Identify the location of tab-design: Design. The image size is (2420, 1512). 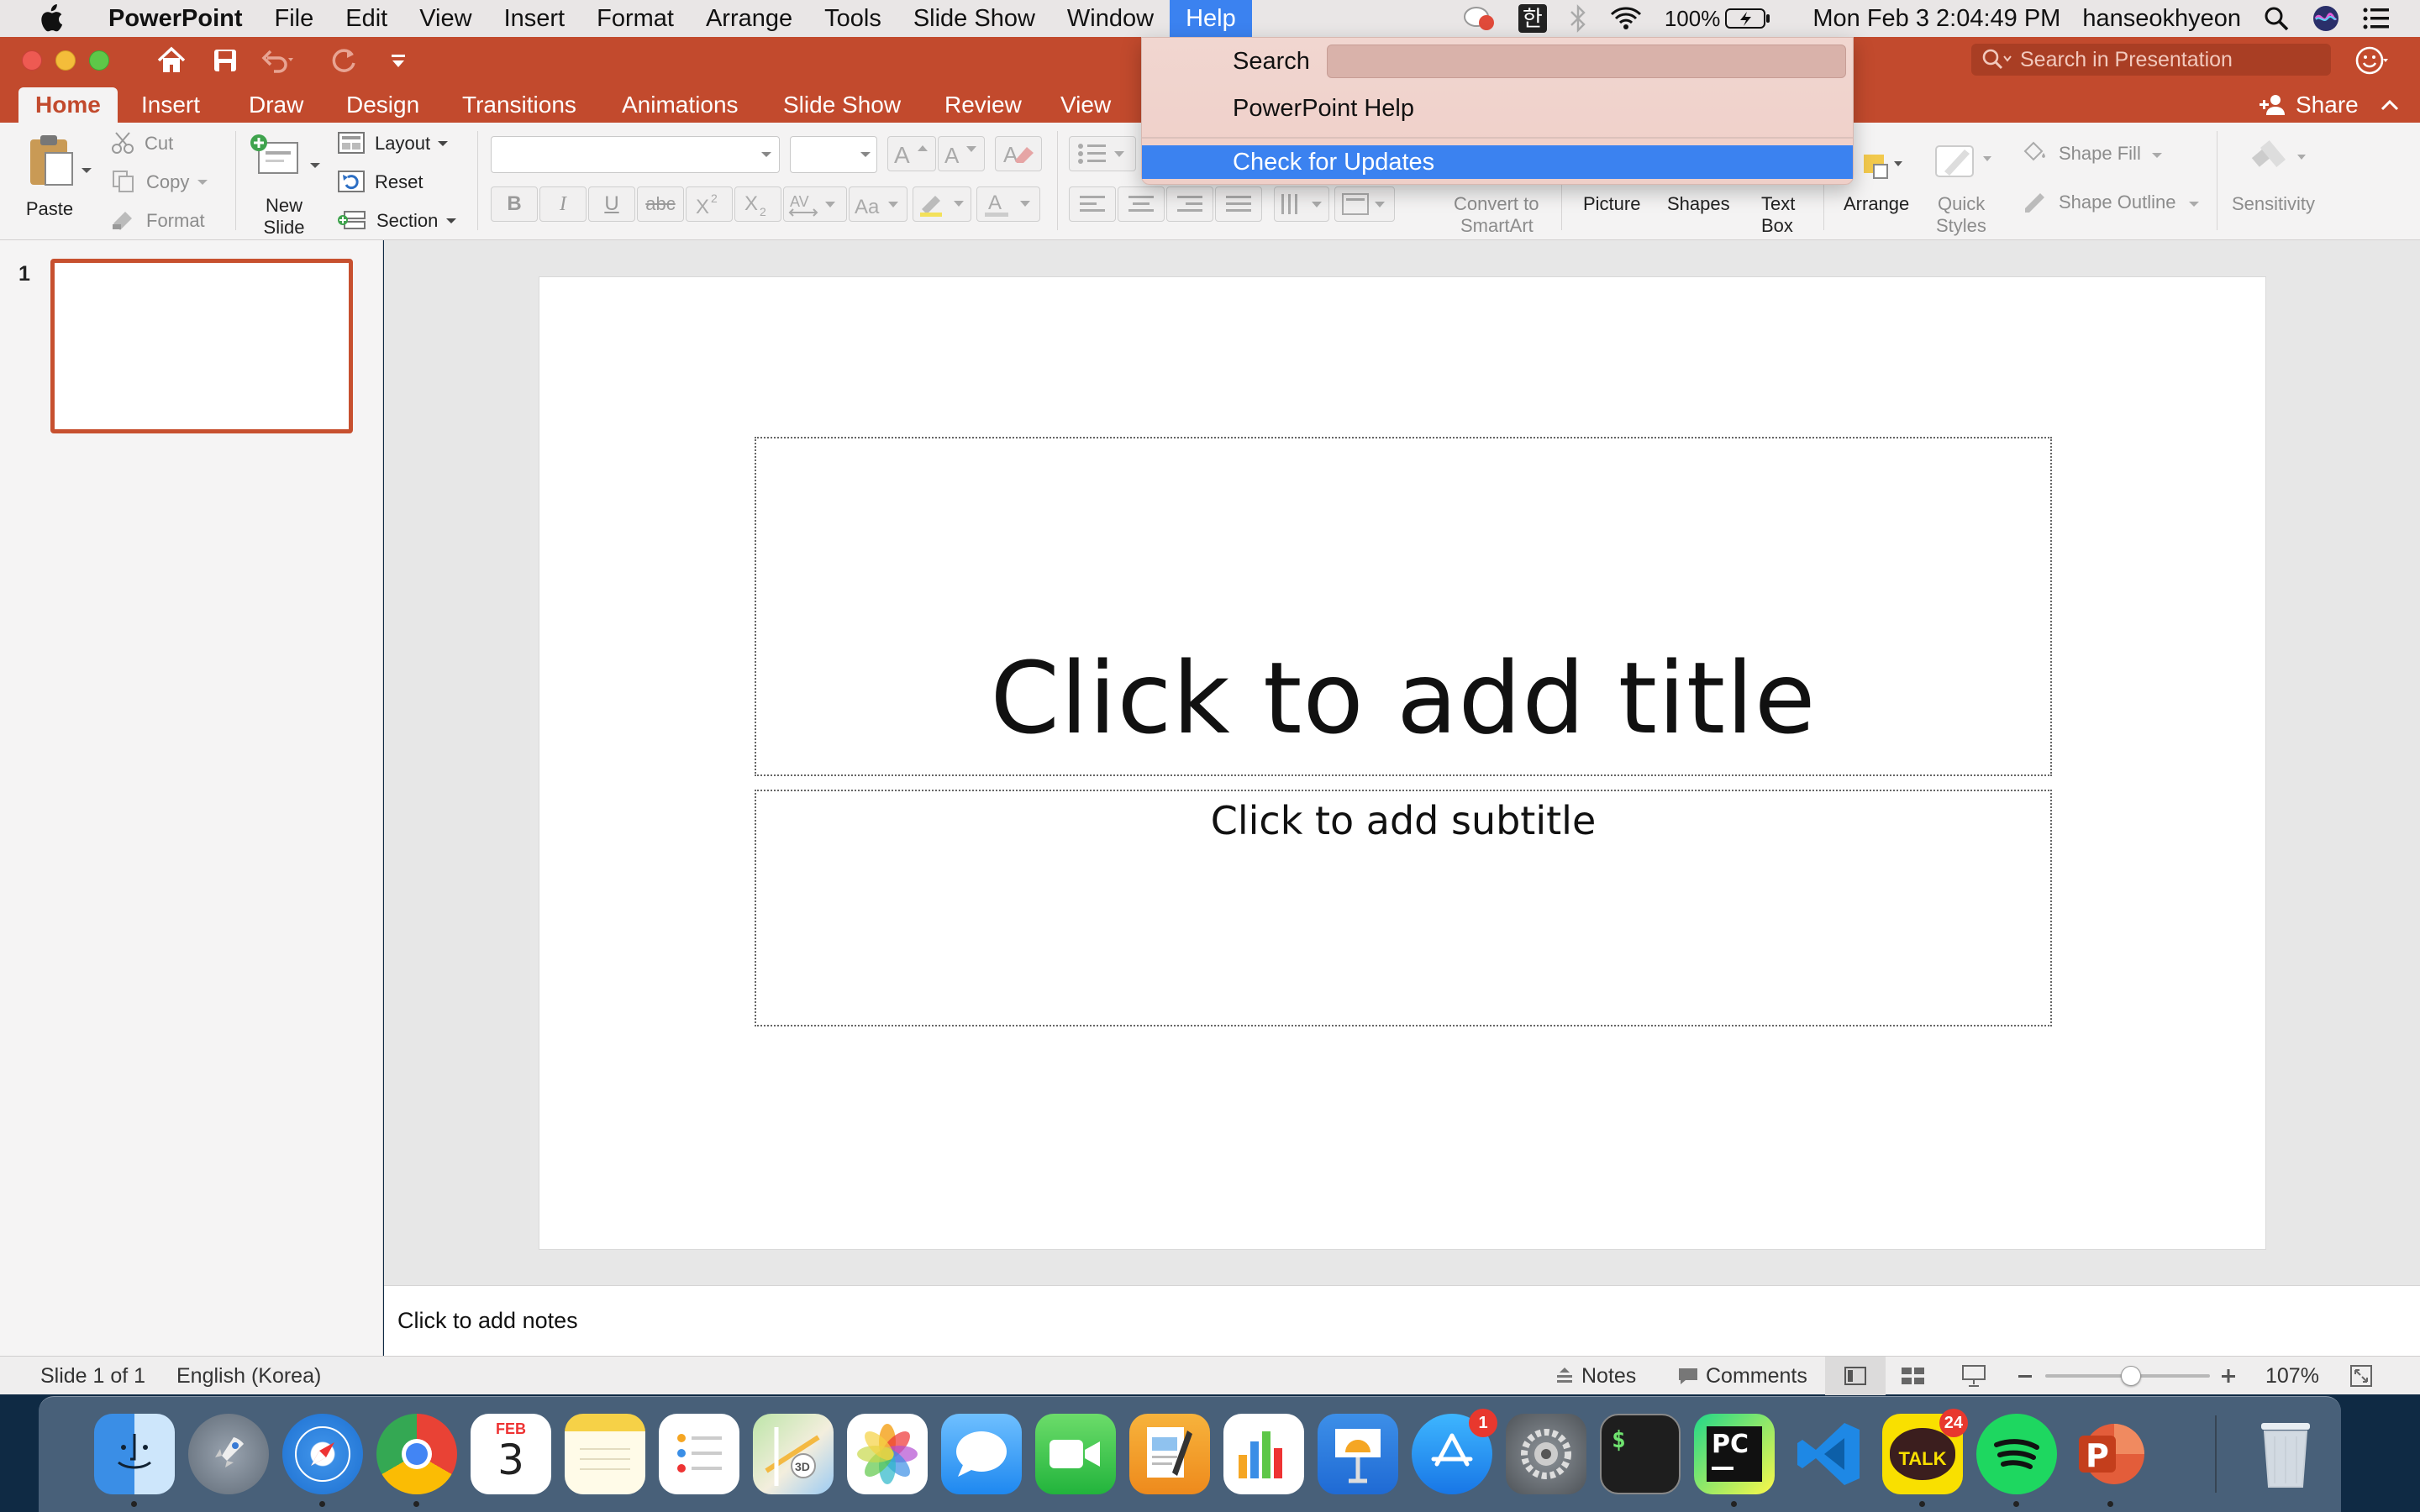
(382, 105).